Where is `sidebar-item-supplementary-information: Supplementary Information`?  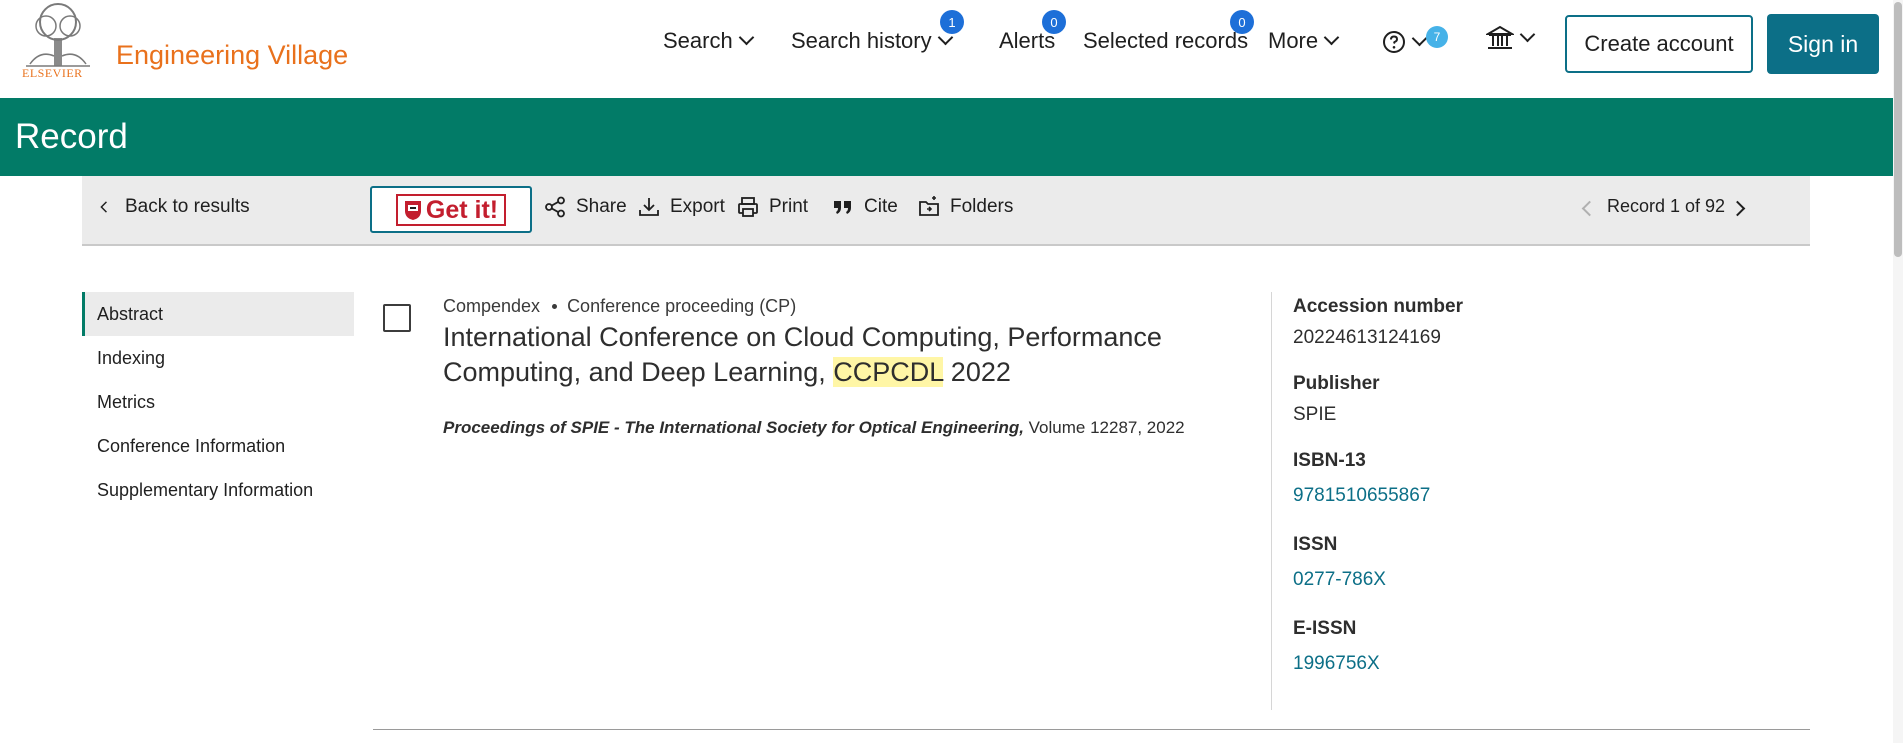 sidebar-item-supplementary-information: Supplementary Information is located at coordinates (218, 490).